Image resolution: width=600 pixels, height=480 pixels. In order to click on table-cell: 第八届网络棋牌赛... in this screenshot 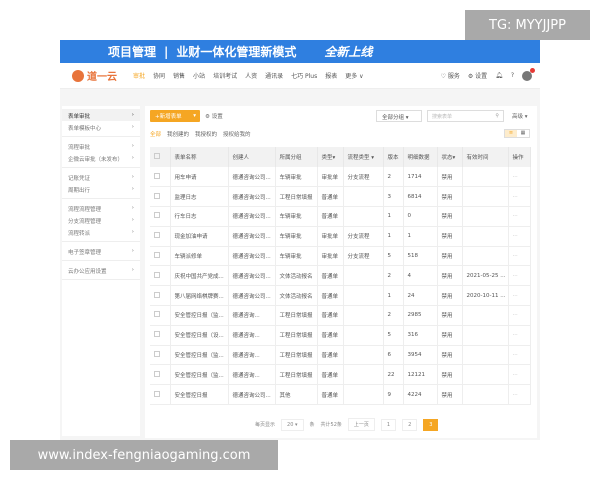, I will do `click(199, 296)`.